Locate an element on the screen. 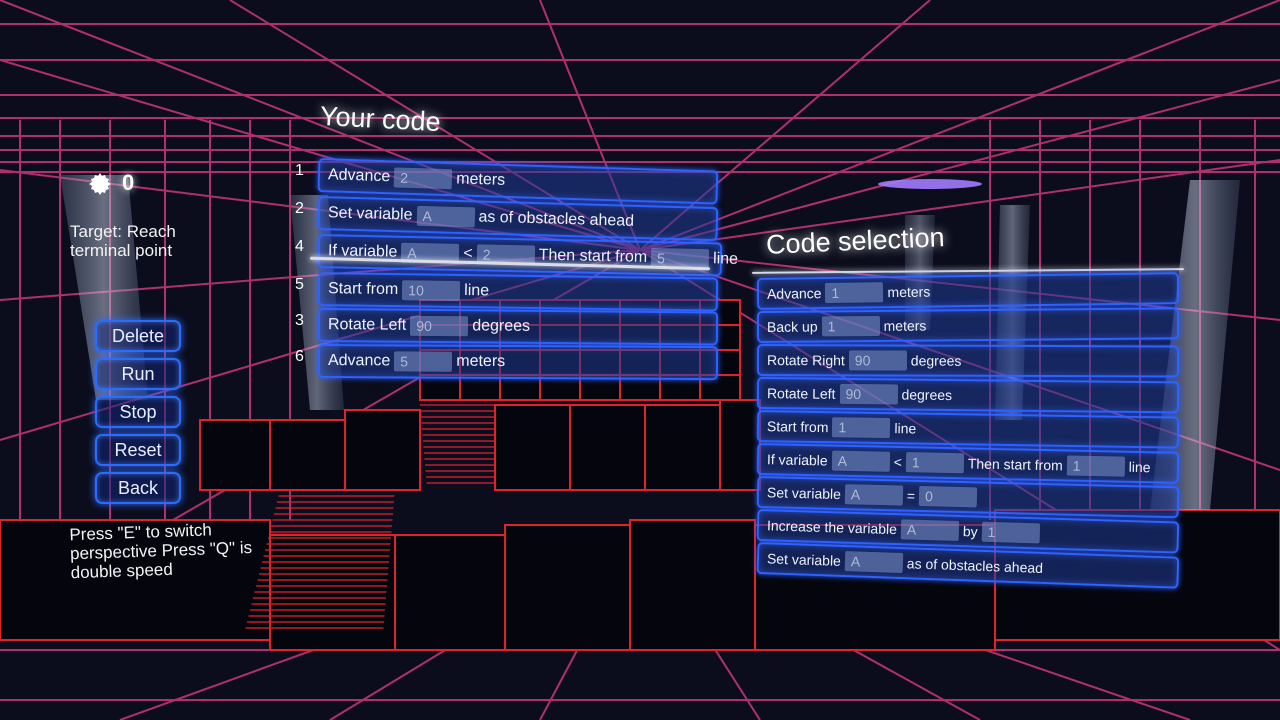 This screenshot has width=1280, height=720. code-line-block: Rotate Left 90 degrees is located at coordinates (518, 327).